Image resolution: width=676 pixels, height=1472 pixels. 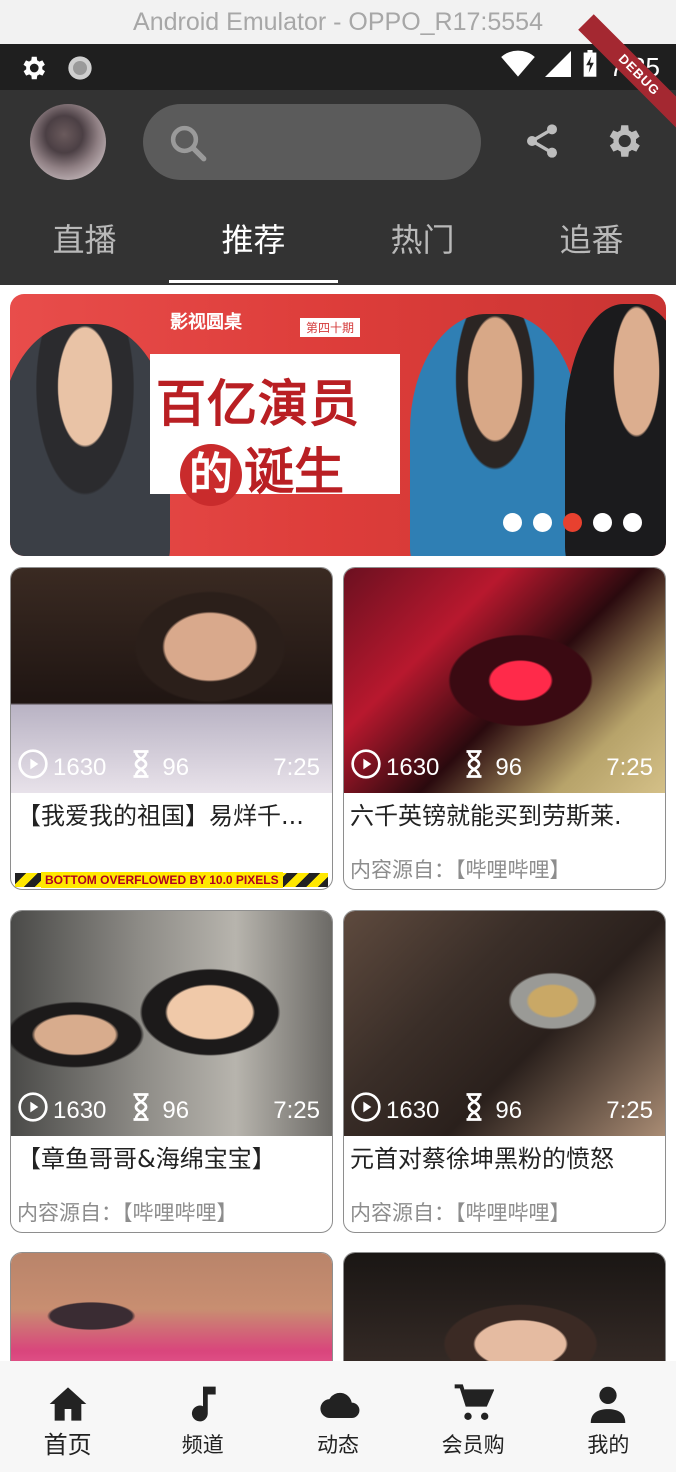 I want to click on nav-home: 首页, so click(x=67, y=1416).